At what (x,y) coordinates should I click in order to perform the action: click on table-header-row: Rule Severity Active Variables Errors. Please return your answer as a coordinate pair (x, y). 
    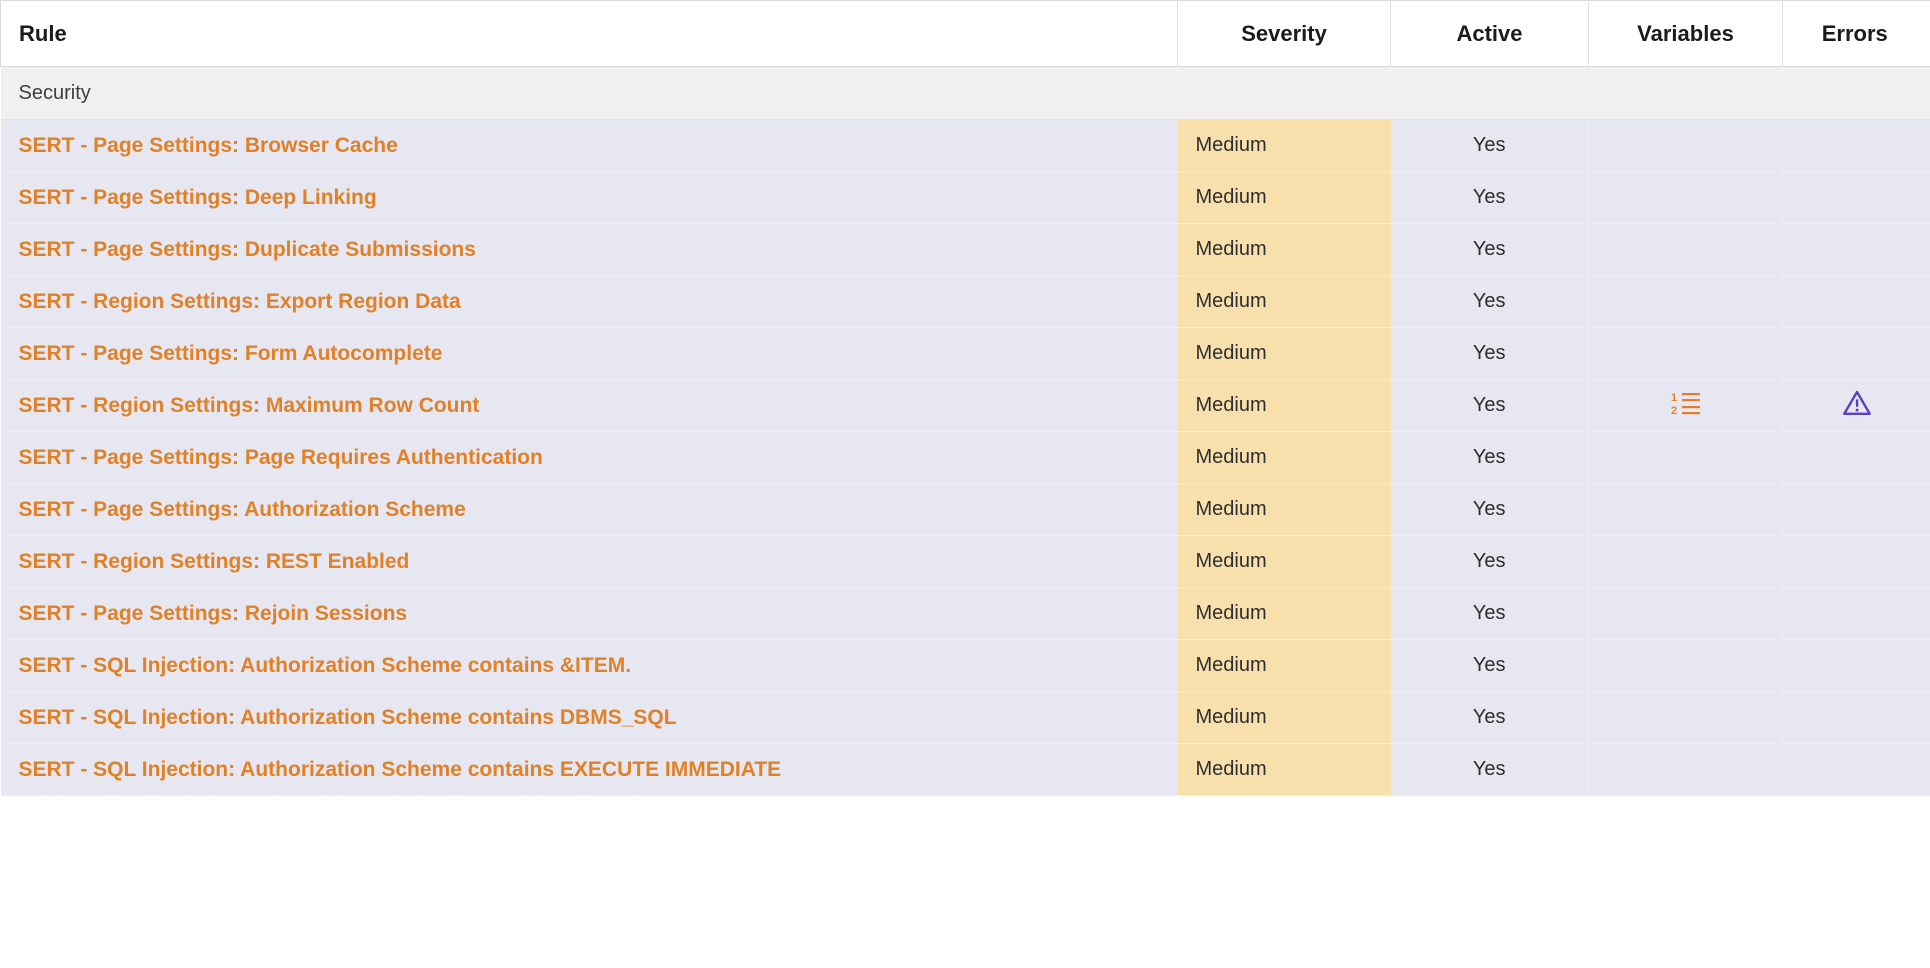
    Looking at the image, I should click on (965, 33).